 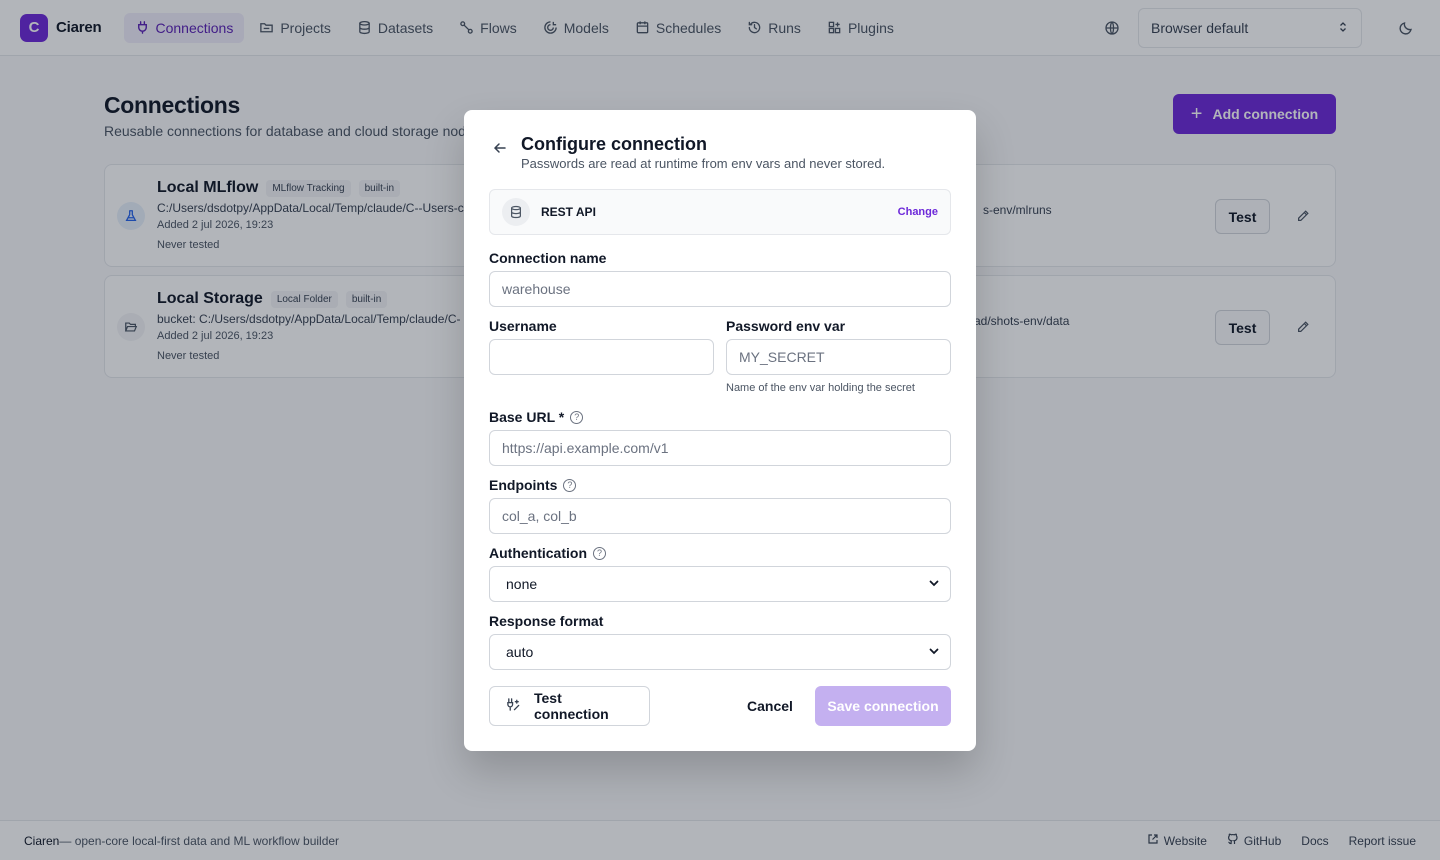 I want to click on connection-name-label: Connection name, so click(x=547, y=258).